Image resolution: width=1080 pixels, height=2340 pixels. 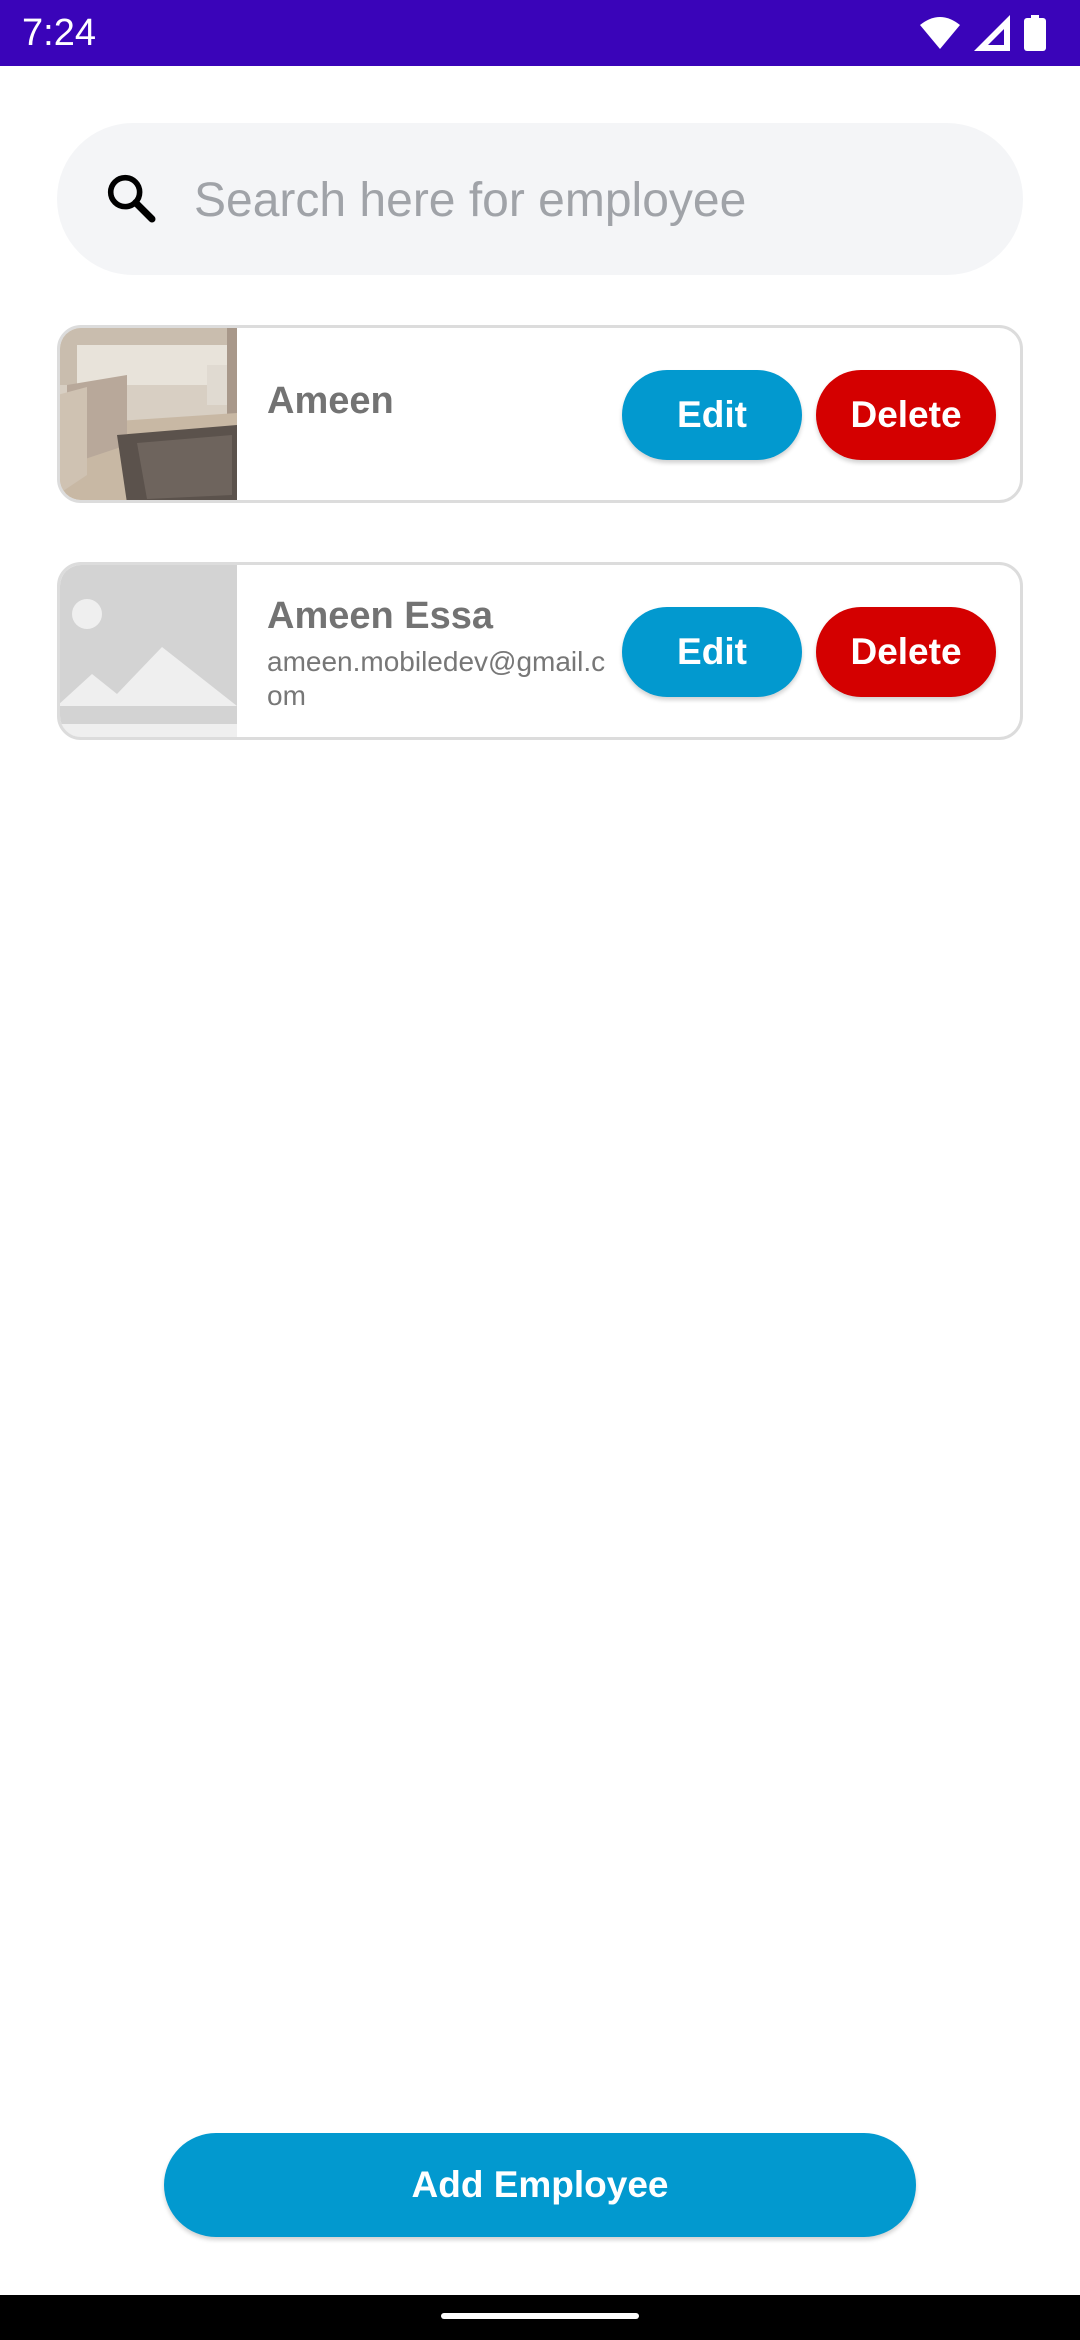 I want to click on signal-icon, so click(x=992, y=33).